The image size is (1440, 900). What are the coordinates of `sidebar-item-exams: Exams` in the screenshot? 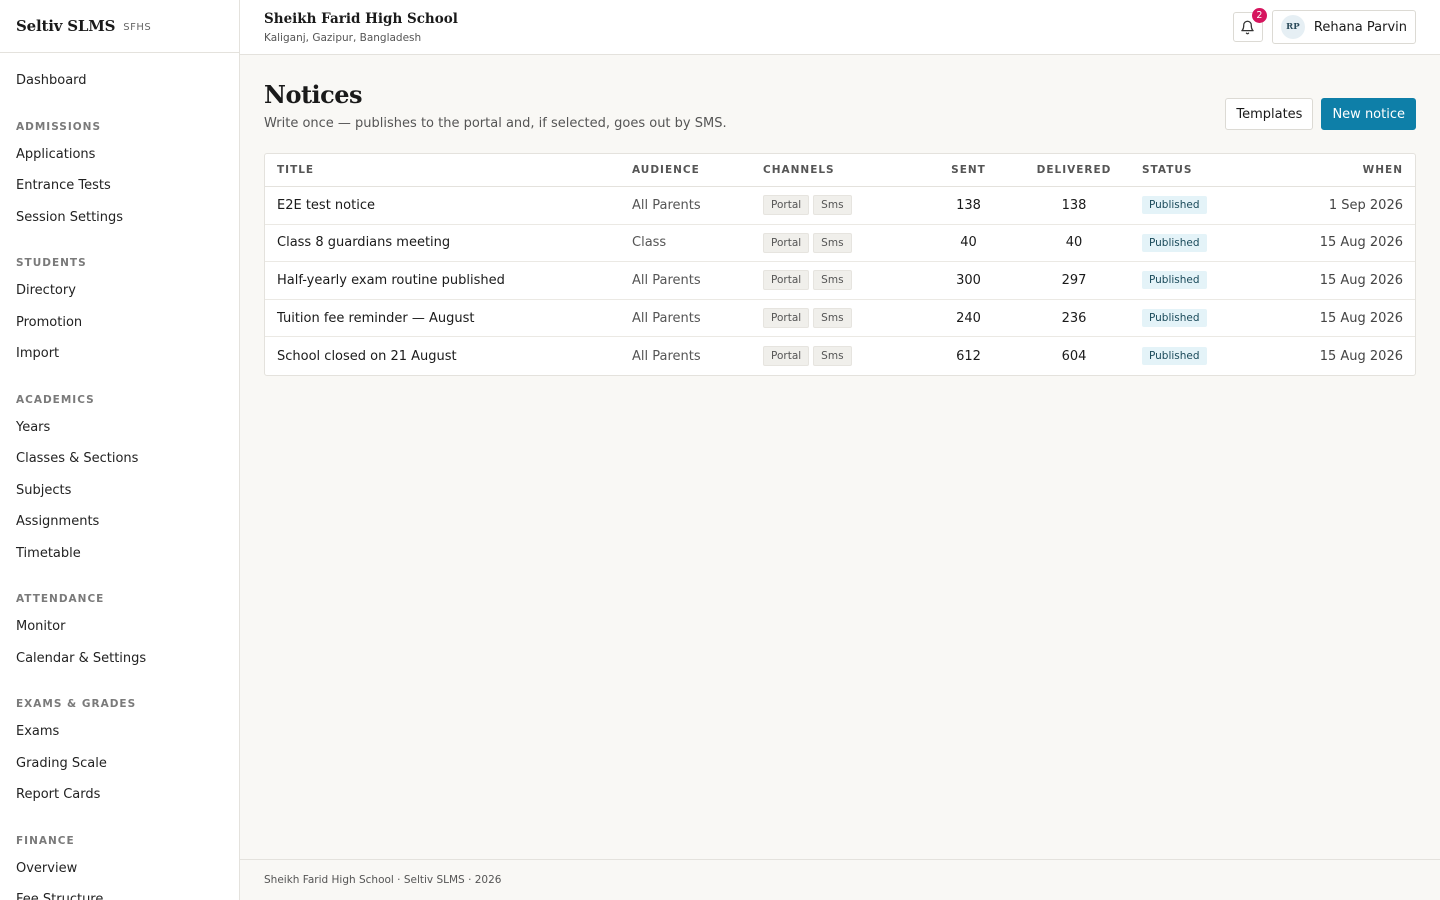 It's located at (119, 732).